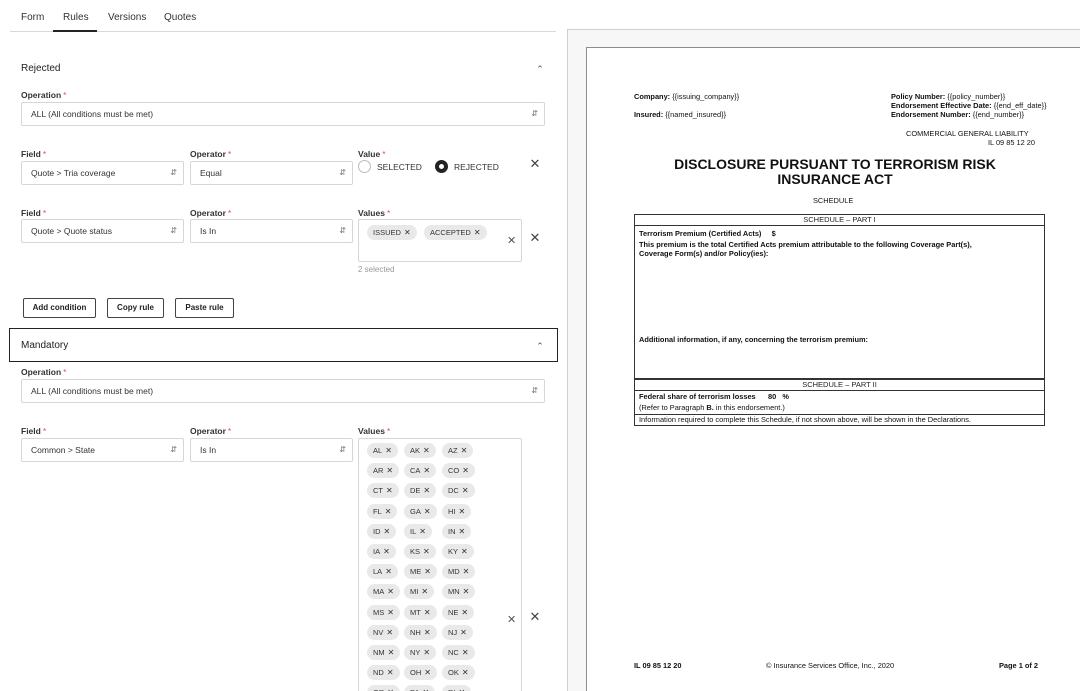 This screenshot has width=1080, height=691. Describe the element at coordinates (418, 531) in the screenshot. I see `chip-state: IL ✕` at that location.